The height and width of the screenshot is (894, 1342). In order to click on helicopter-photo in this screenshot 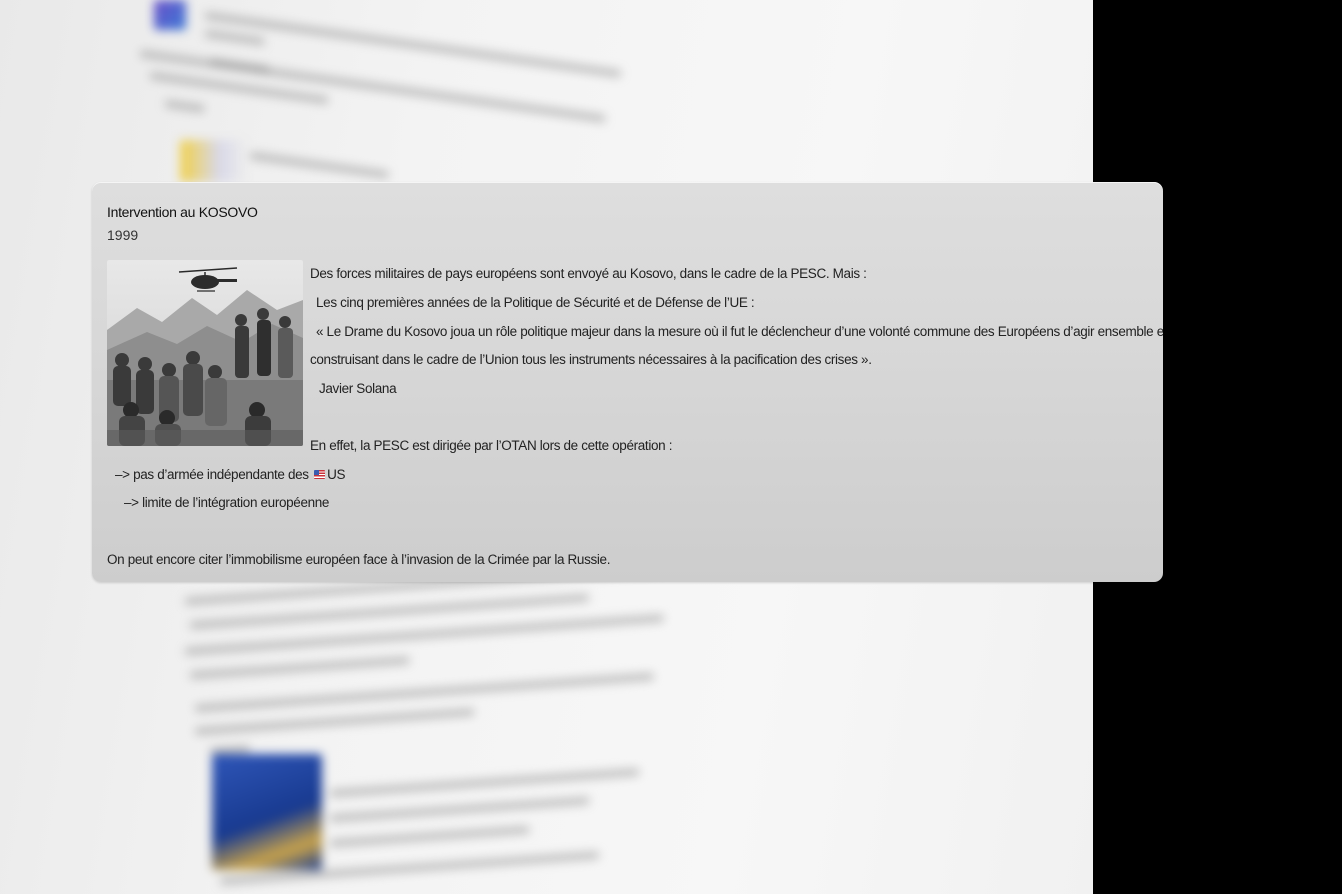, I will do `click(205, 353)`.